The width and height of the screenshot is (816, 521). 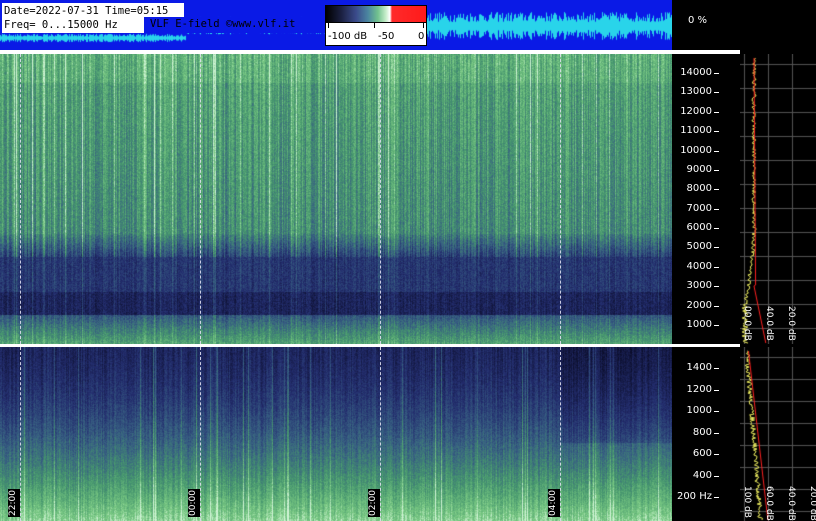 What do you see at coordinates (61, 25) in the screenshot?
I see `freq-range-label: Freq= 0...15000 Hz` at bounding box center [61, 25].